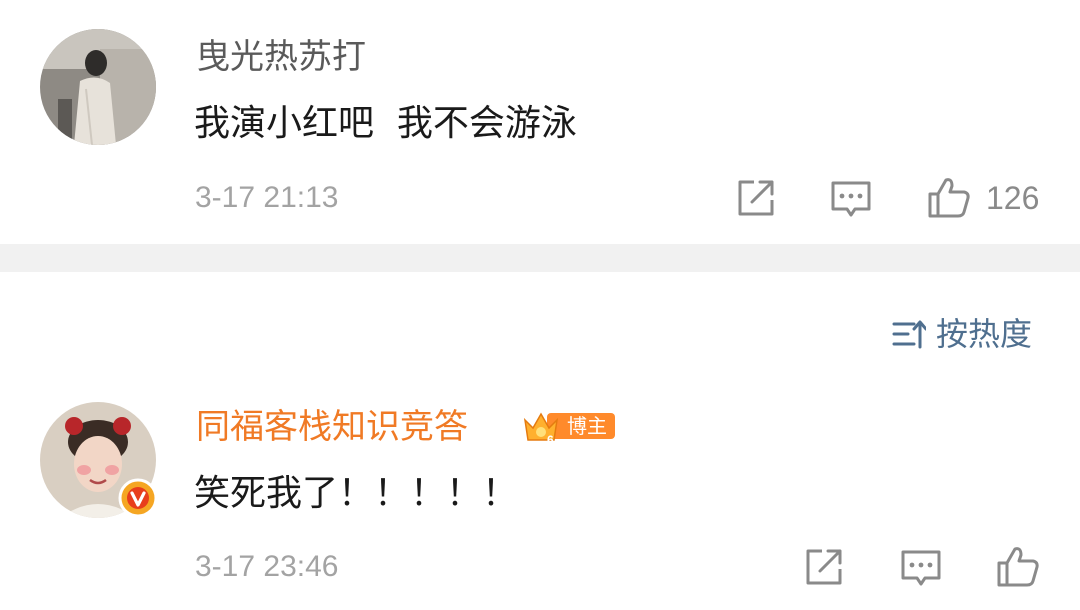 This screenshot has width=1080, height=610. I want to click on sort-icon, so click(909, 334).